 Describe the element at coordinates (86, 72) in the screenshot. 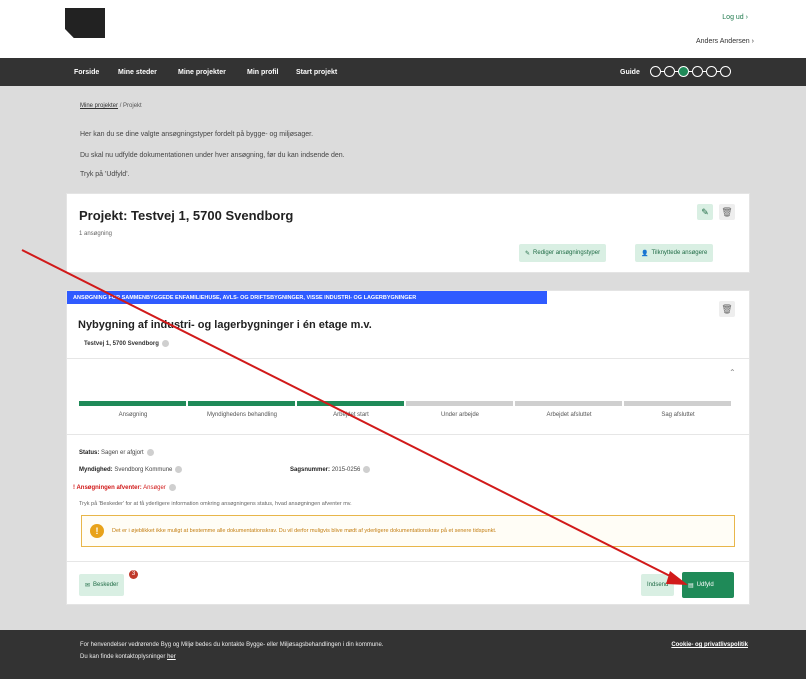

I see `nav-item-forside: Forside` at that location.